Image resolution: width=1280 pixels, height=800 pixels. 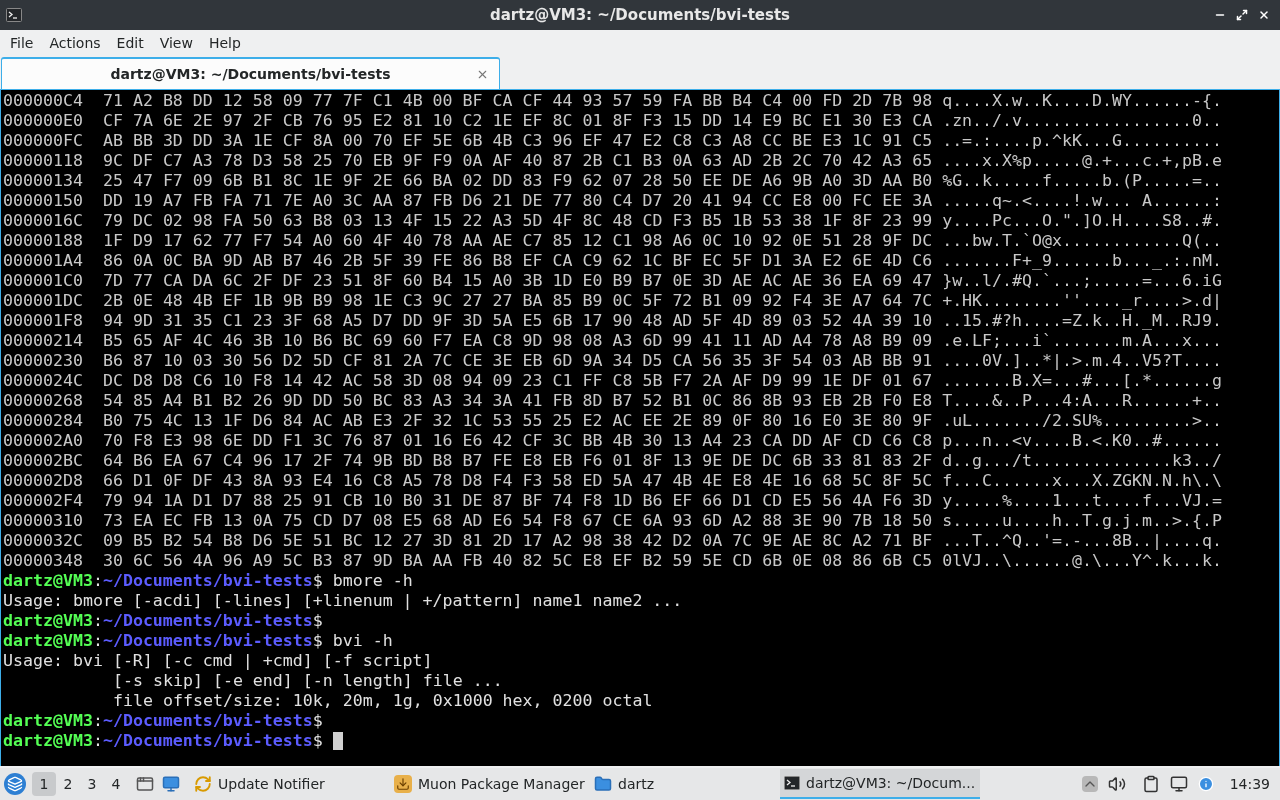 What do you see at coordinates (1082, 461) in the screenshot?
I see `hex-ascii: d..g.../t..............k3../` at bounding box center [1082, 461].